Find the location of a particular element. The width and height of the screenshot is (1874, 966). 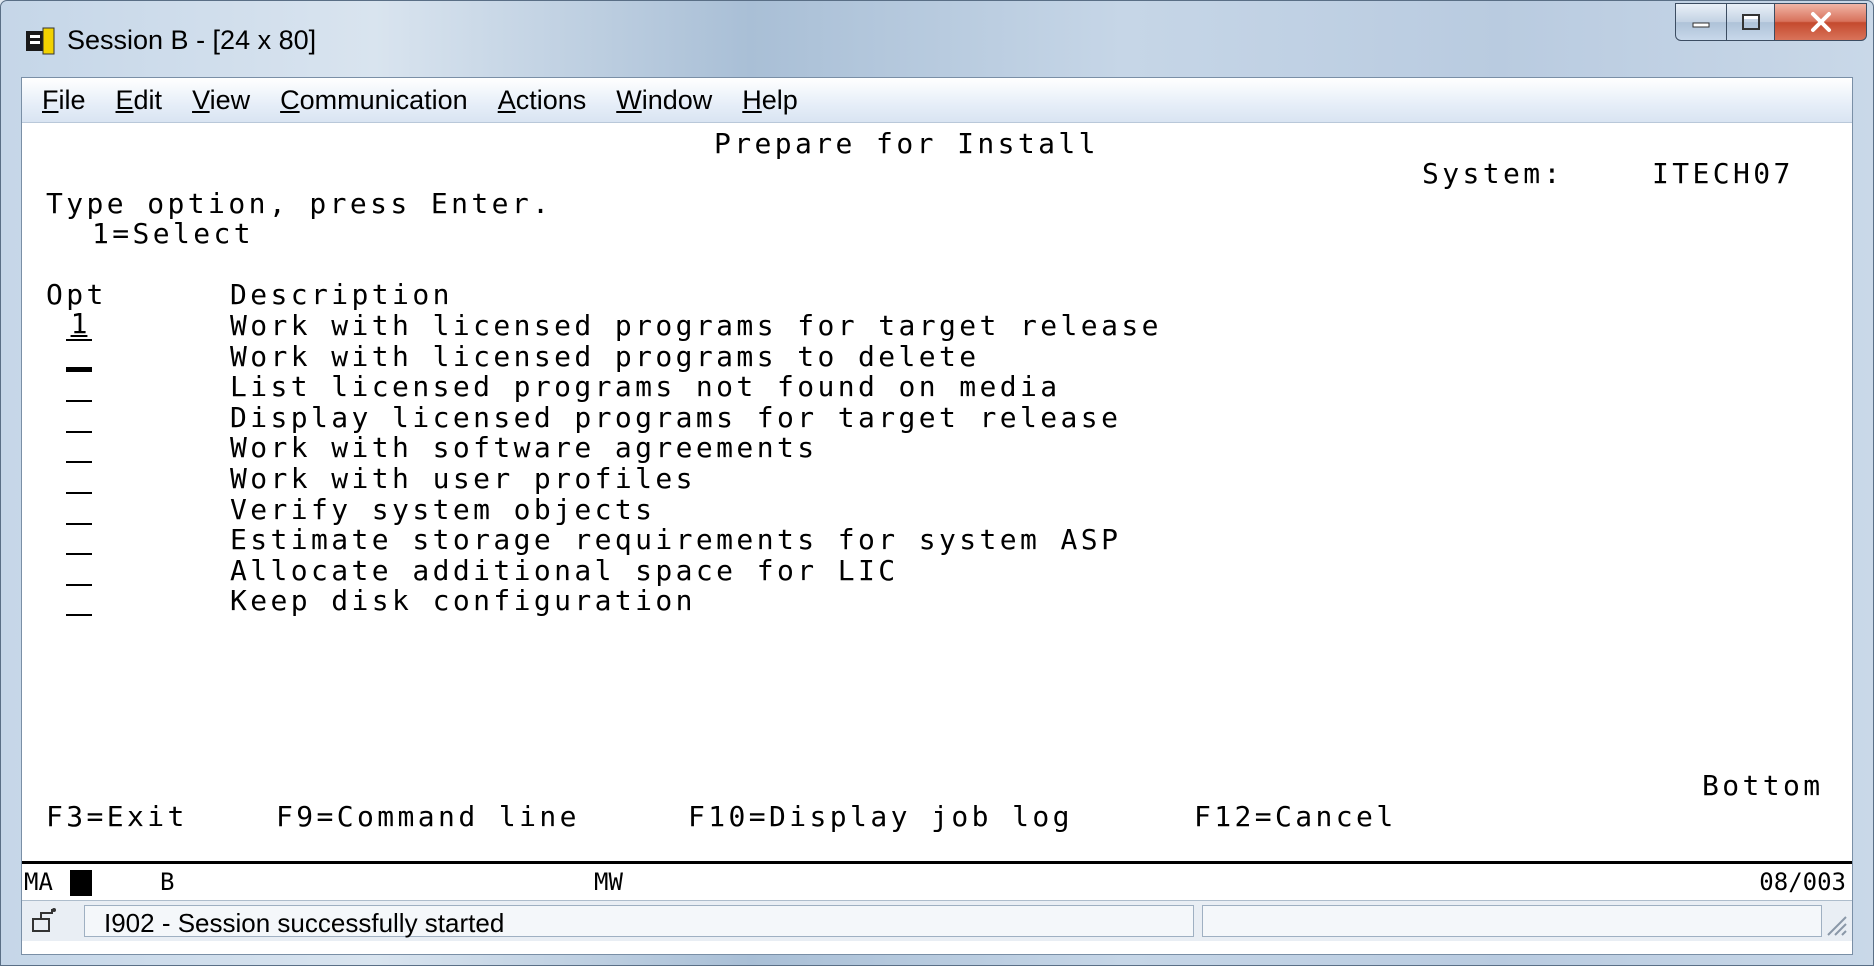

oia-cursor-block is located at coordinates (81, 883).